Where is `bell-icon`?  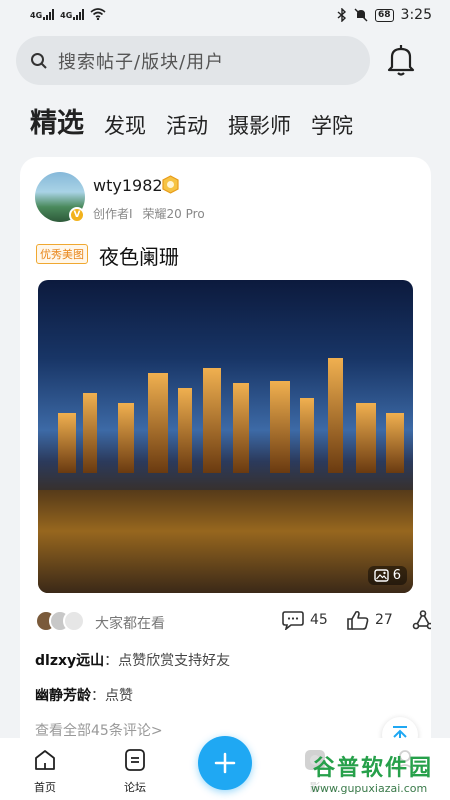 bell-icon is located at coordinates (401, 60).